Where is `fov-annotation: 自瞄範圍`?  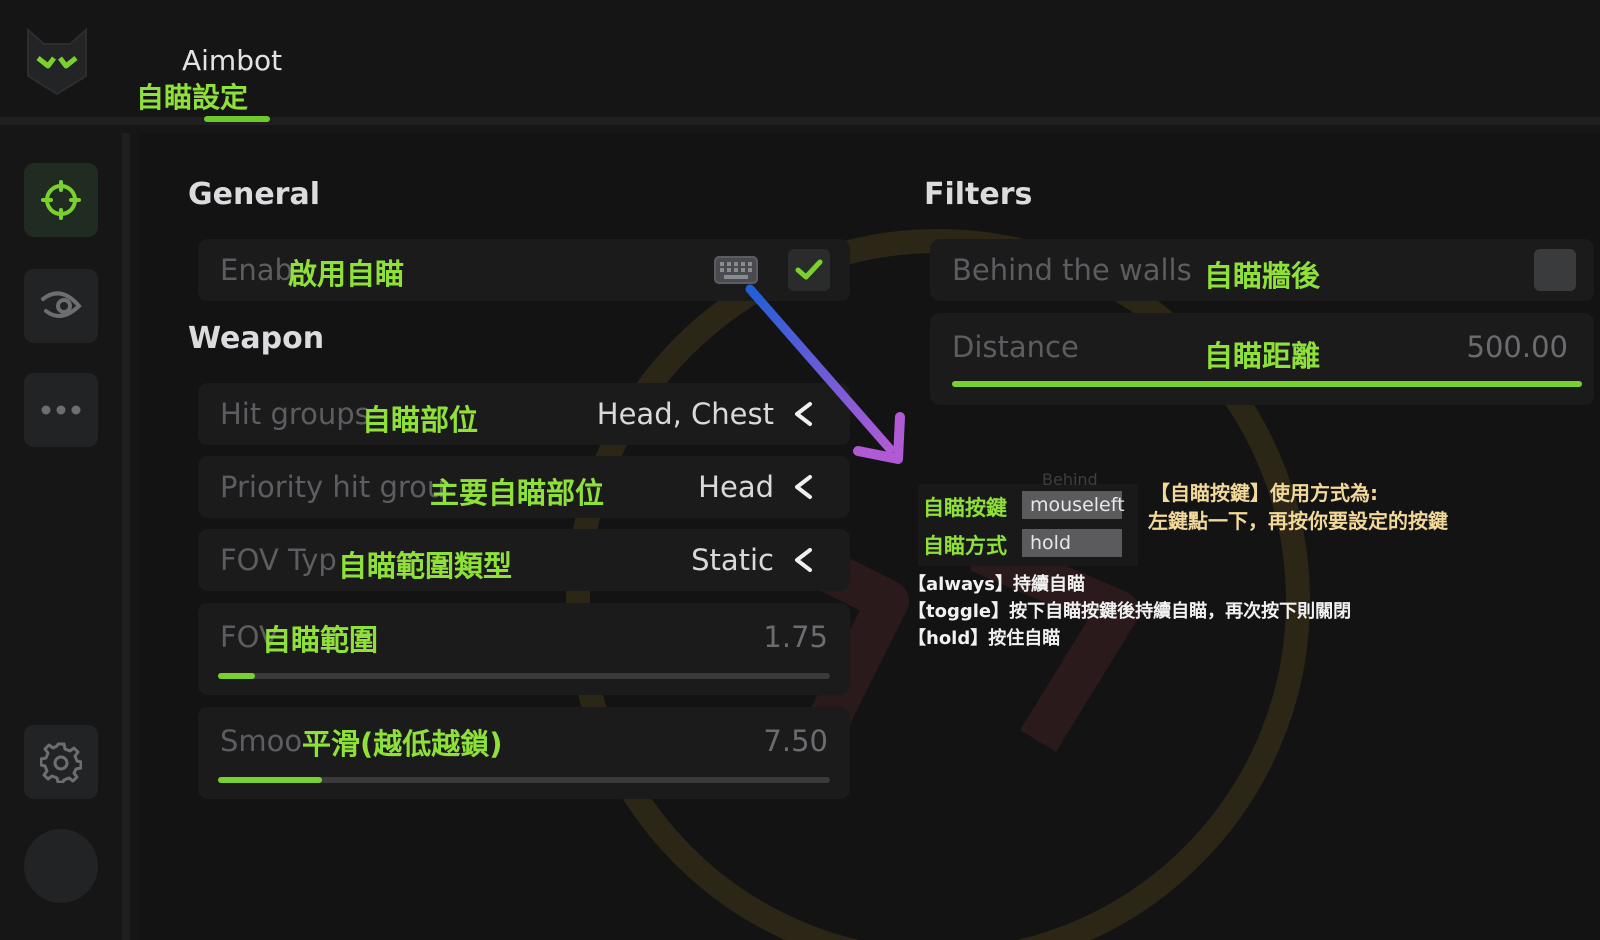
fov-annotation: 自瞄範圍 is located at coordinates (320, 640).